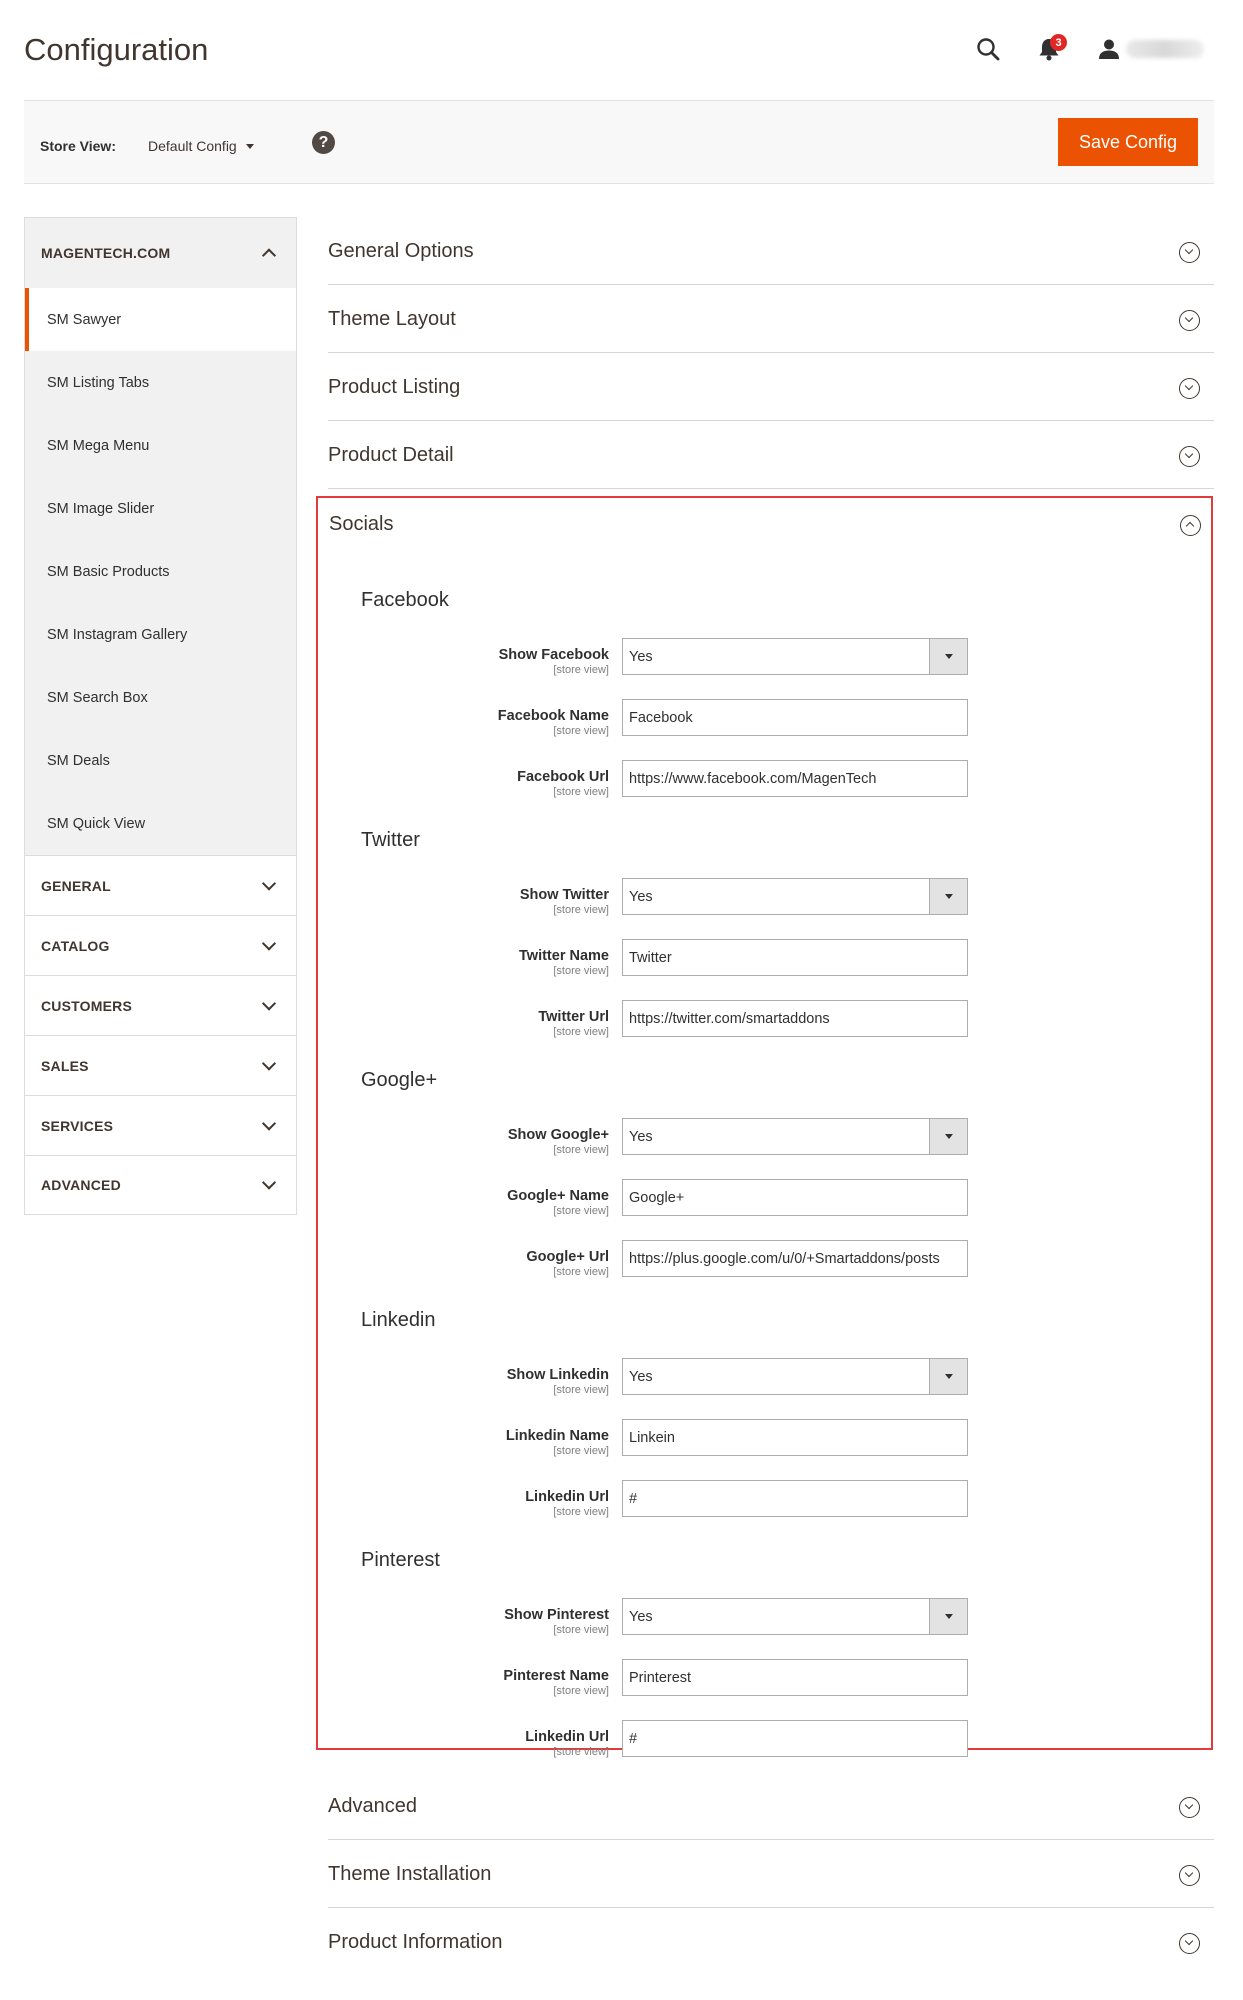 This screenshot has height=2000, width=1243. I want to click on sidebar-item-sm-instagram-gallery: SM Instagram Gallery, so click(160, 634).